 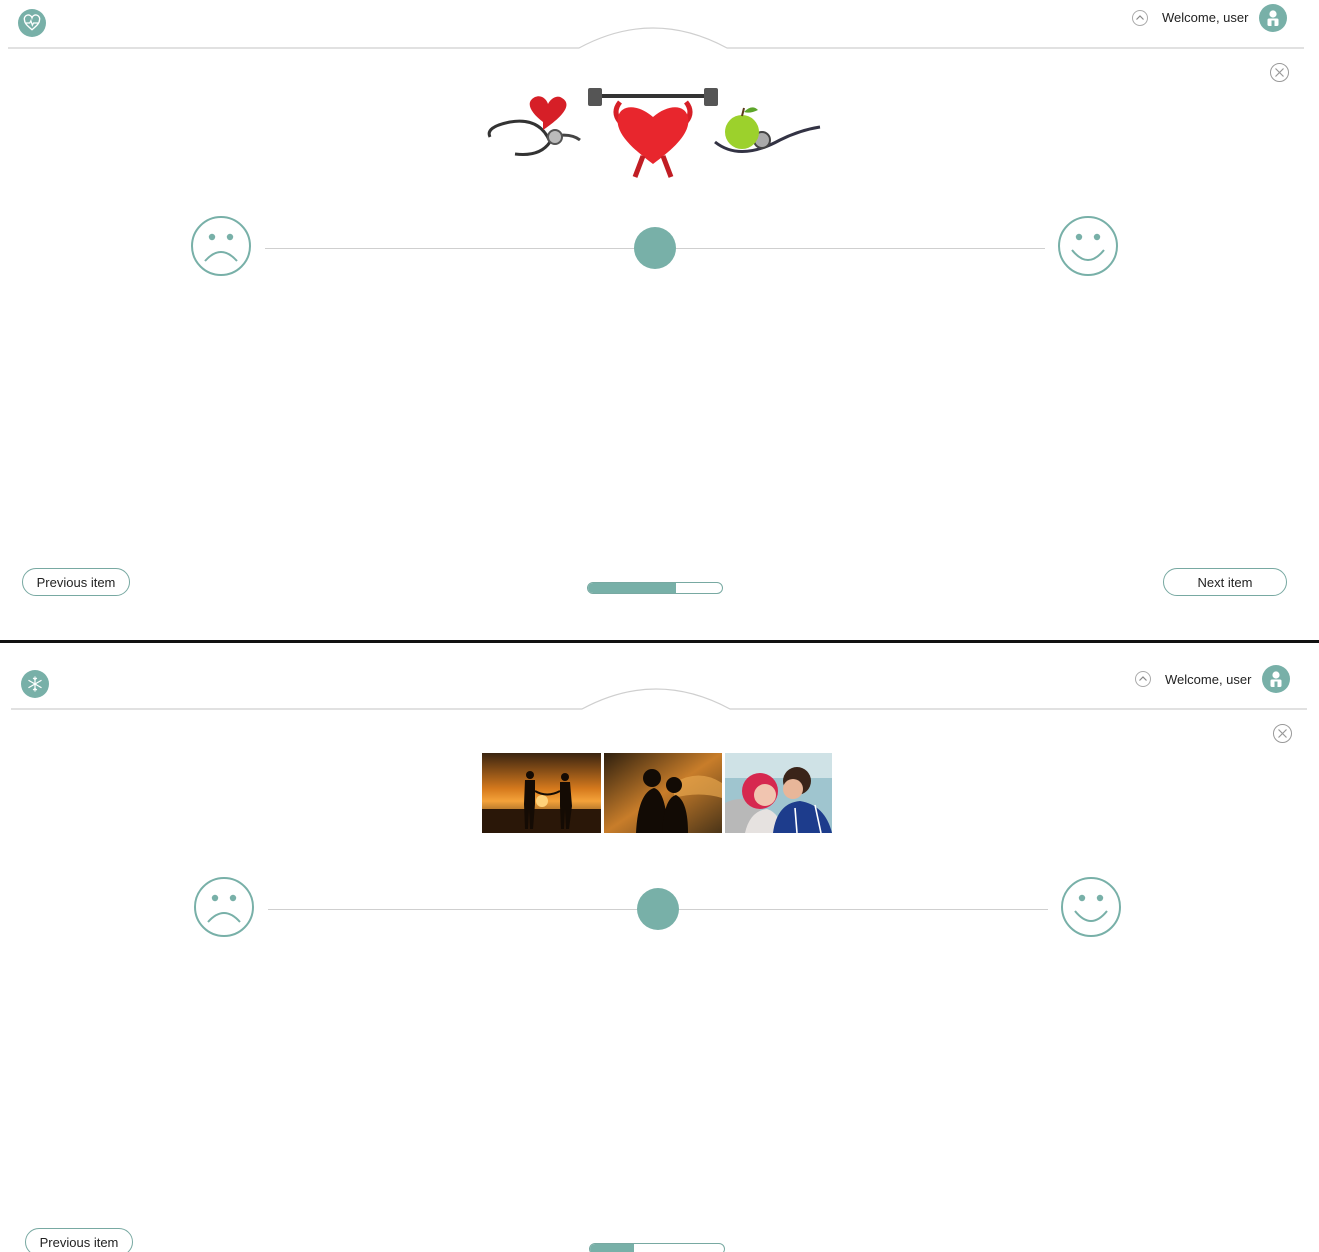 What do you see at coordinates (654, 133) in the screenshot?
I see `heart-fitness-illustration` at bounding box center [654, 133].